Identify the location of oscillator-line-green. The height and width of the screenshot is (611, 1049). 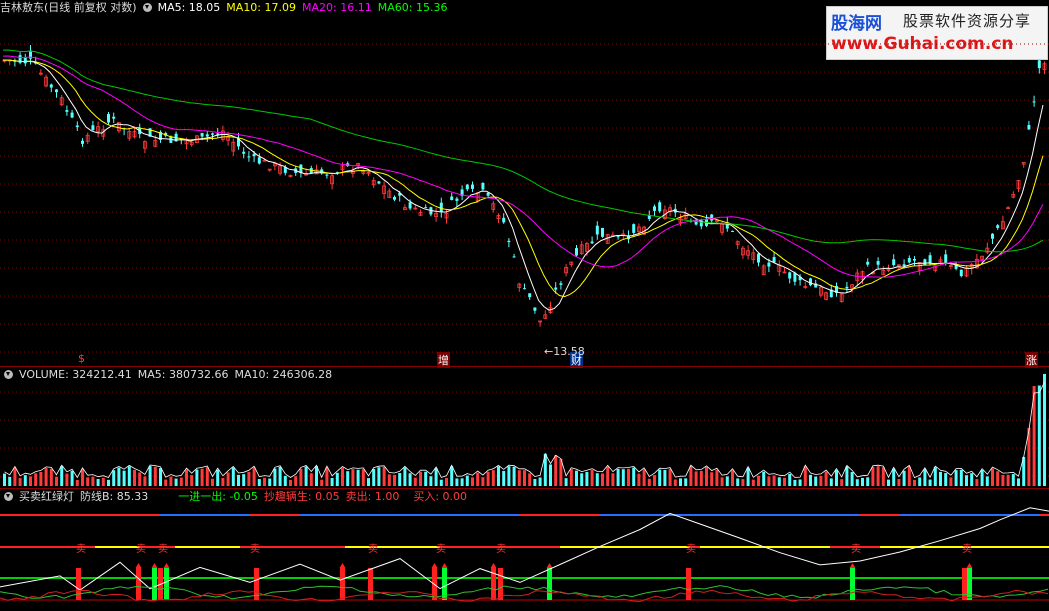
(524, 592).